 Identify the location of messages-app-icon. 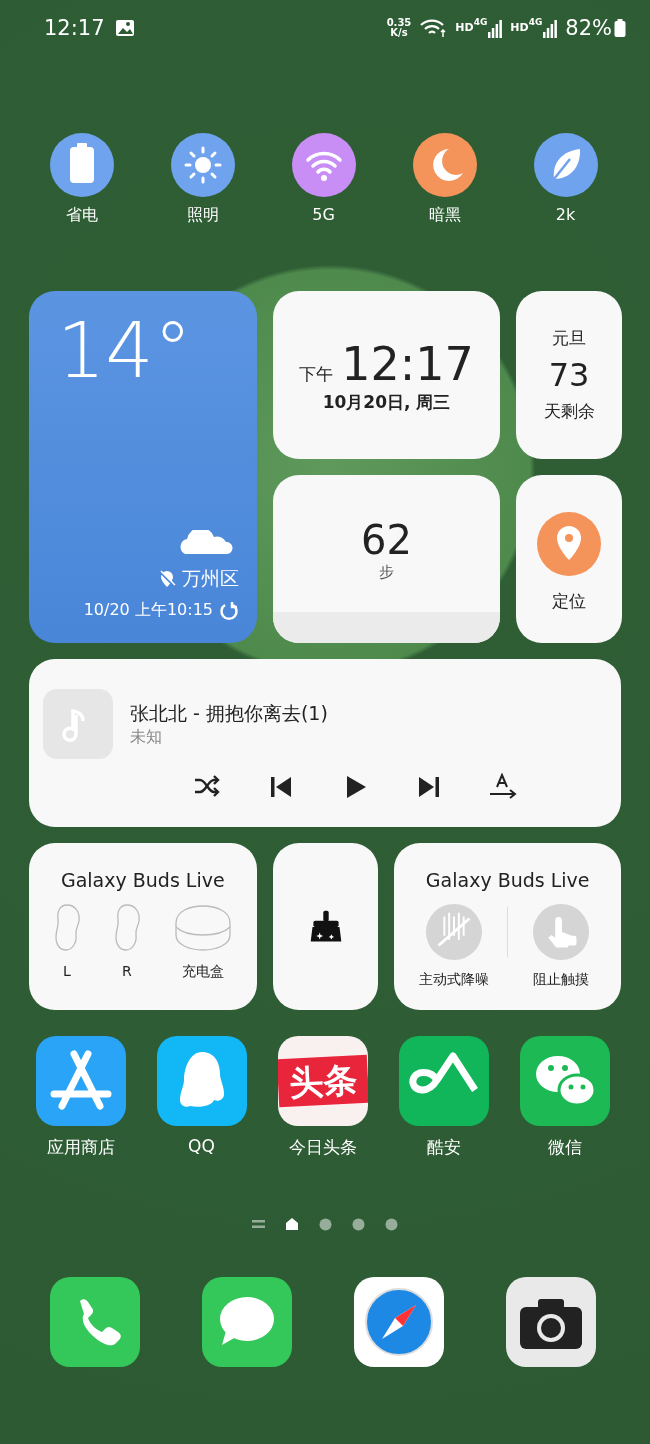
(247, 1322).